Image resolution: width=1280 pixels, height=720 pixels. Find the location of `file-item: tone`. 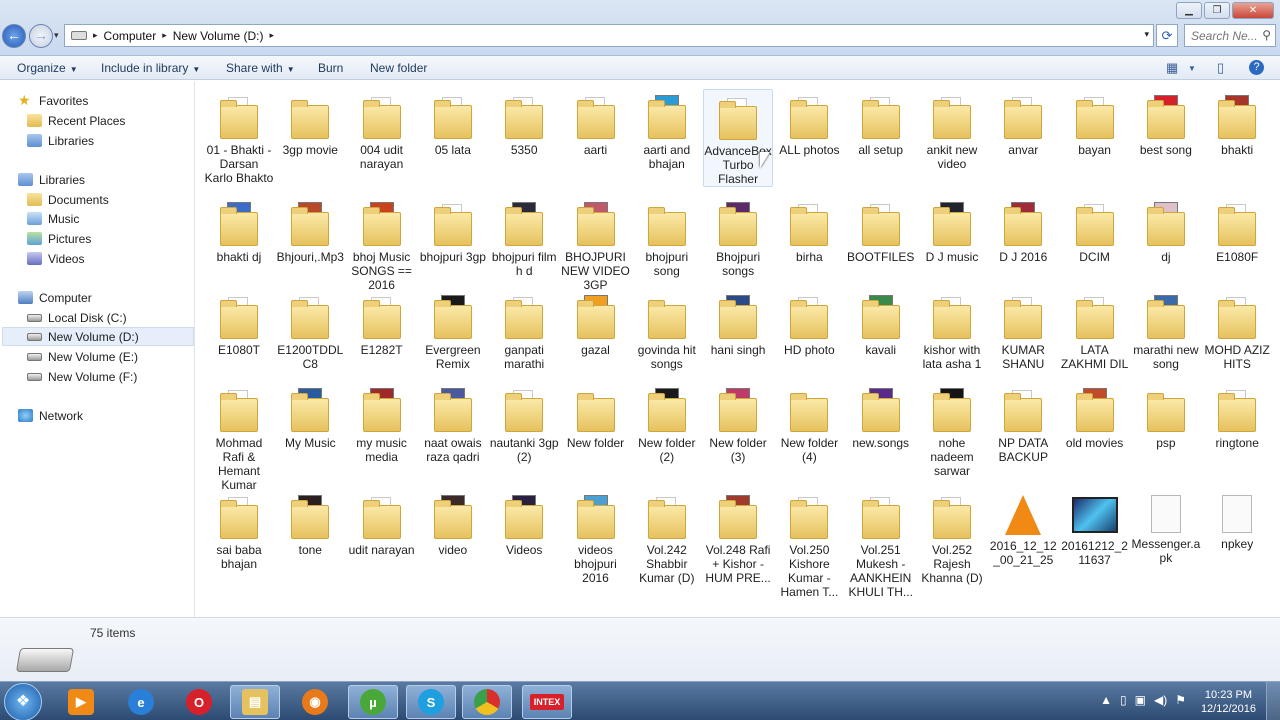

file-item: tone is located at coordinates (310, 523).